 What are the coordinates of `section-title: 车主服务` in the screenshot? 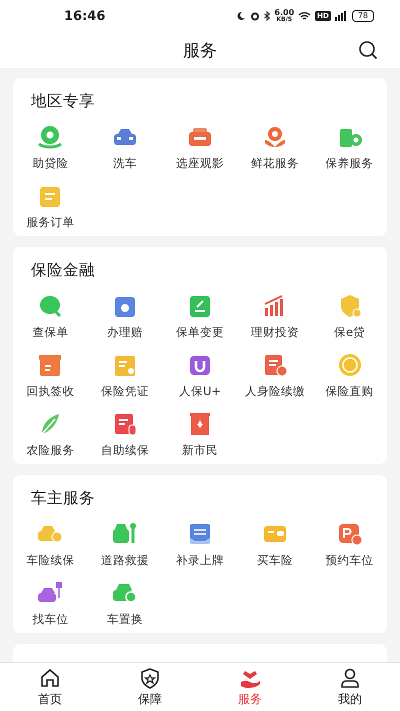 It's located at (63, 498).